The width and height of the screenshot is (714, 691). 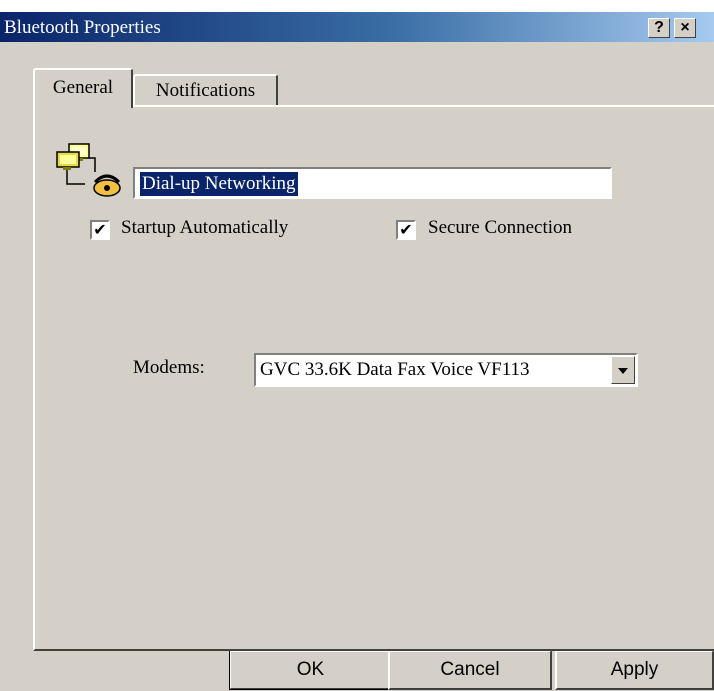 What do you see at coordinates (357, 27) in the screenshot?
I see `title-bar: Bluetooth Properties ? ×` at bounding box center [357, 27].